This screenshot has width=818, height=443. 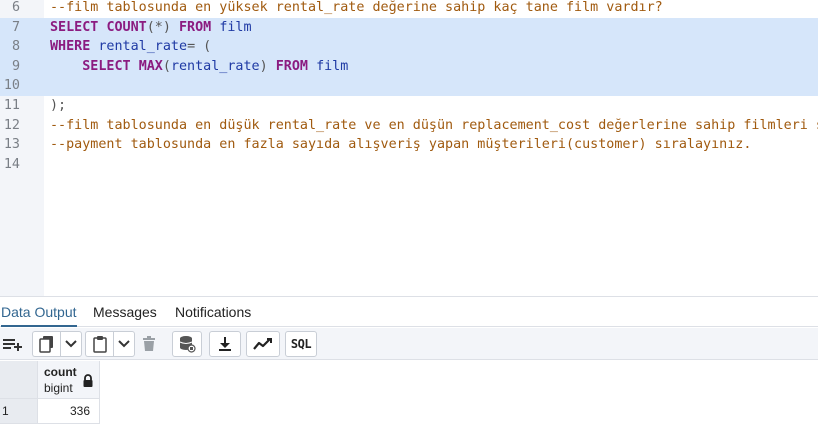 I want to click on line-number: 9, so click(x=15, y=66).